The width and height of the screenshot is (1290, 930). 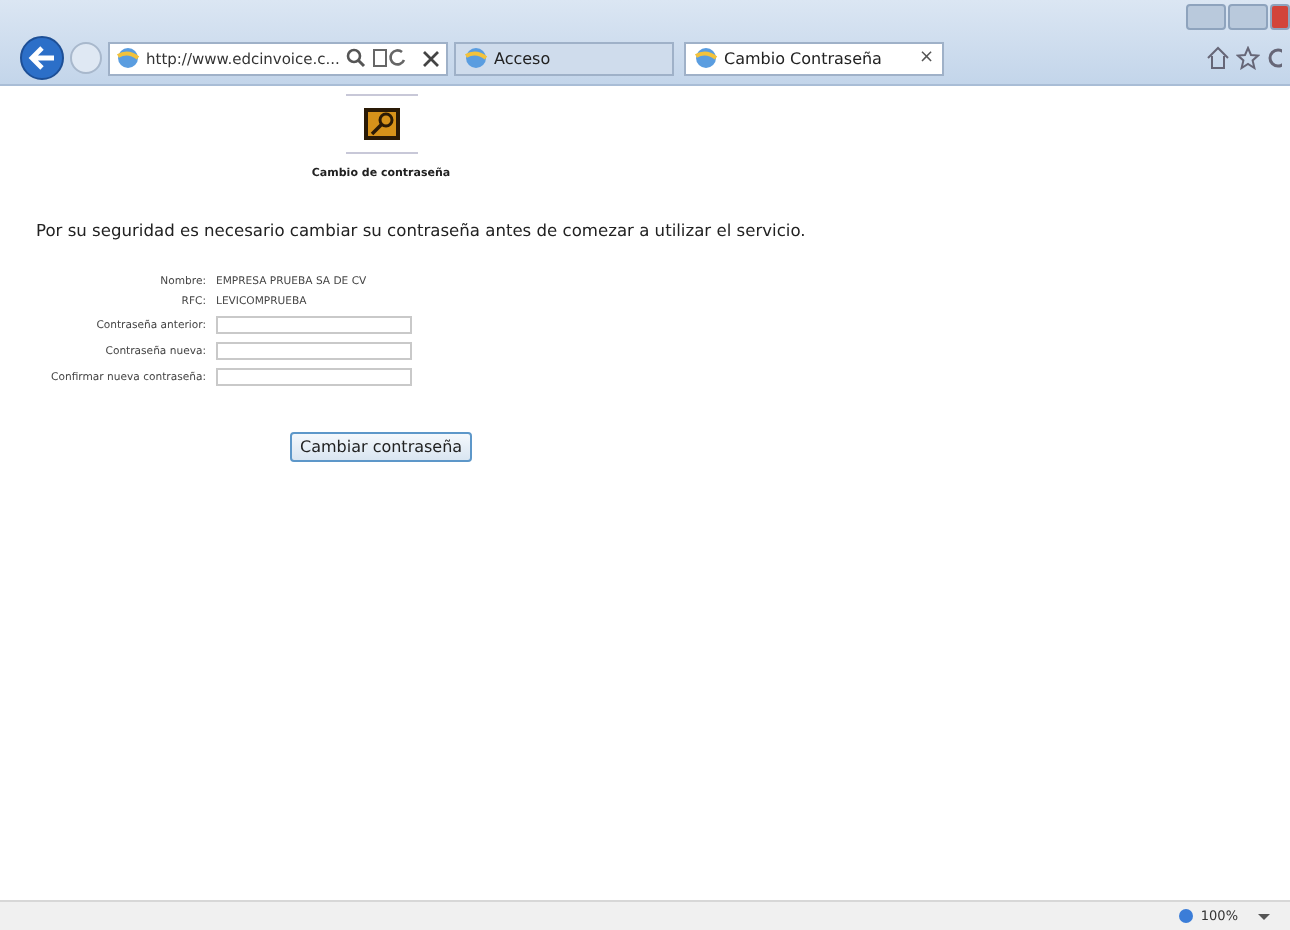 I want to click on tab-close-button: ×, so click(x=926, y=58).